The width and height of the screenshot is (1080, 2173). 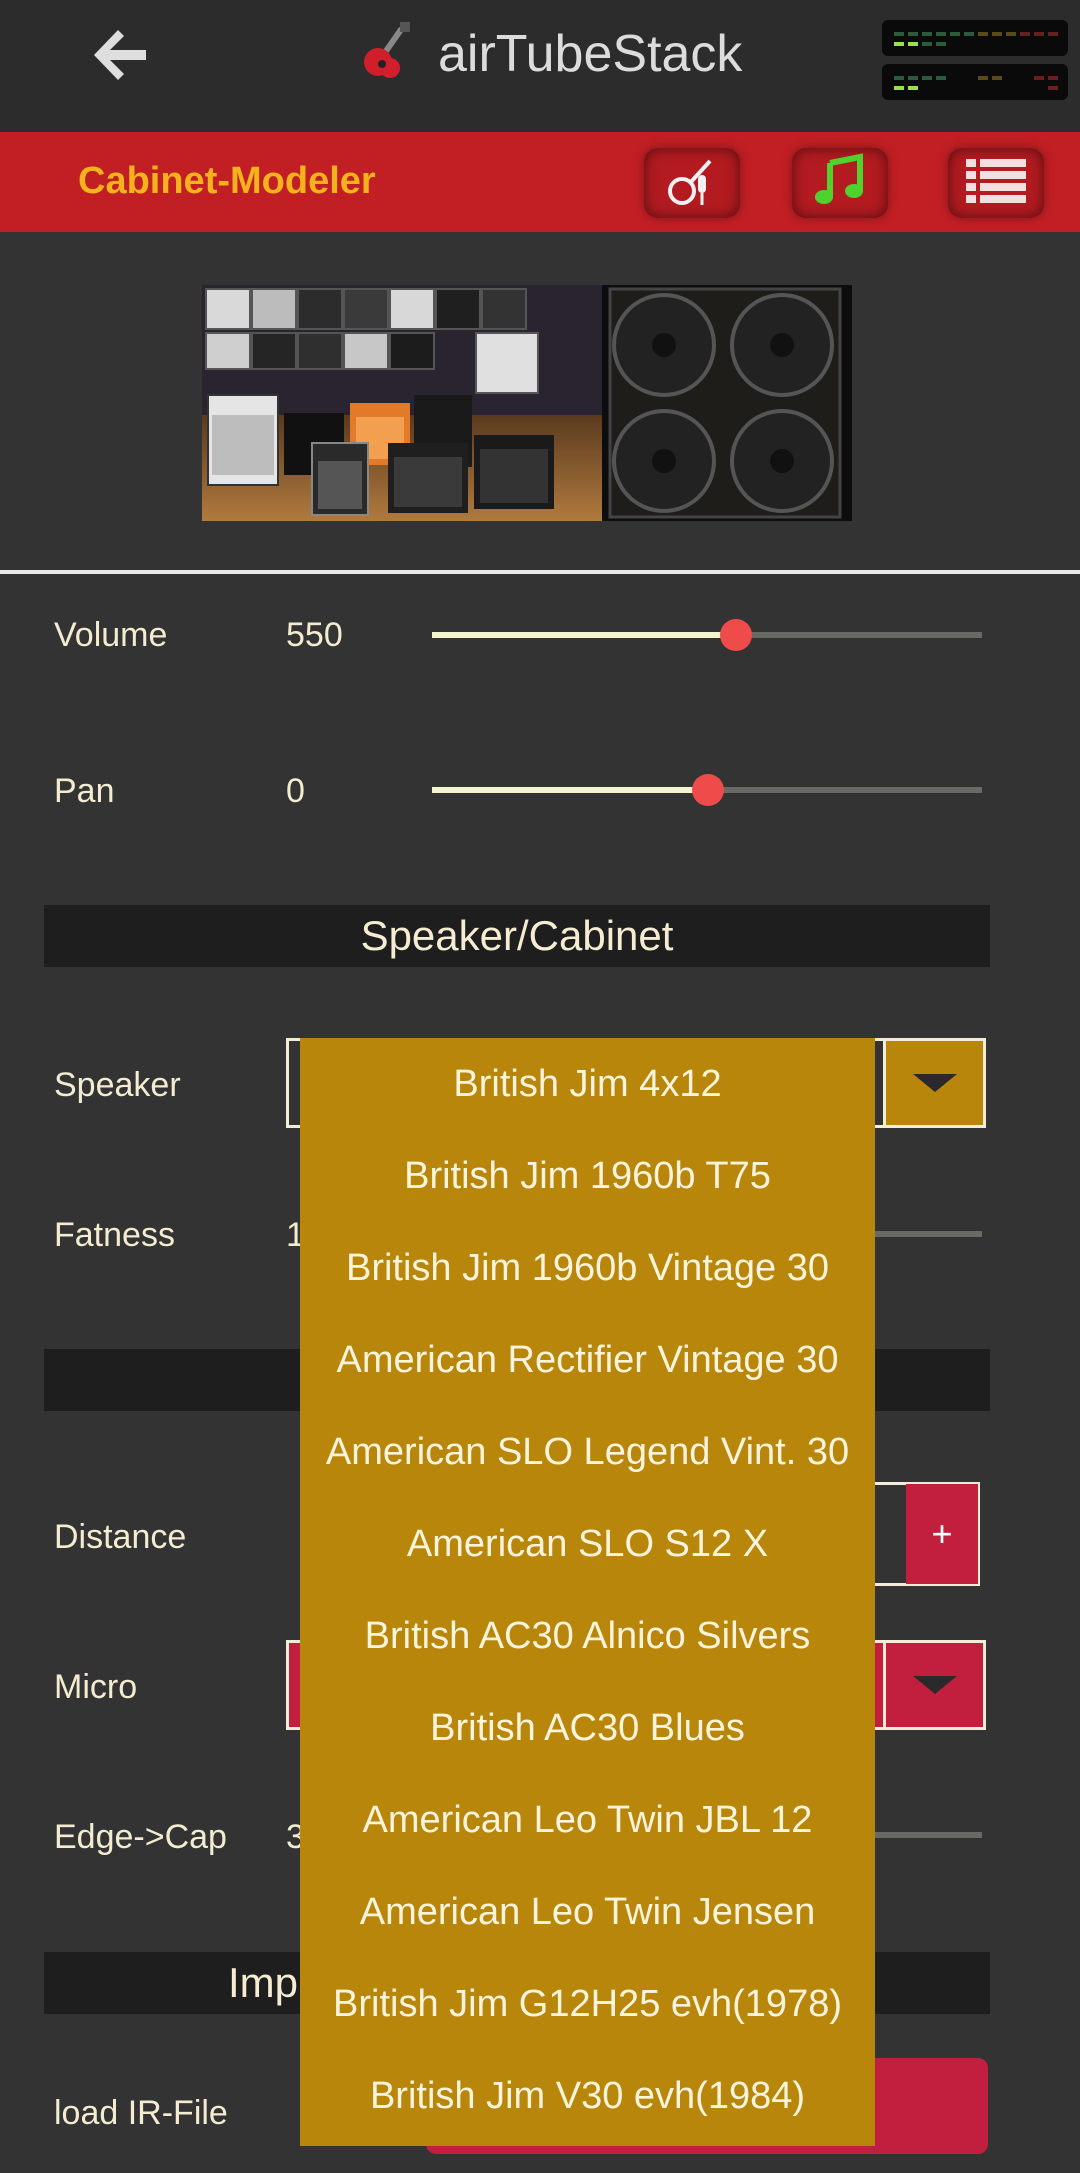 What do you see at coordinates (587, 1268) in the screenshot?
I see `dropdown-option: British Jim 1960b Vintage 30` at bounding box center [587, 1268].